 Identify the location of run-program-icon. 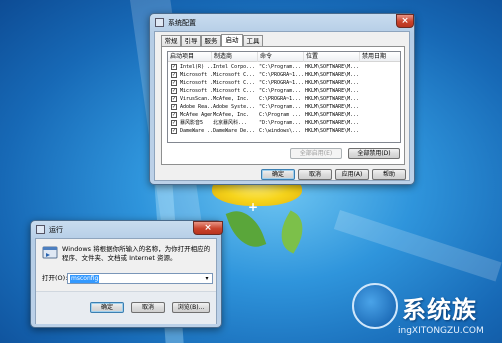
(50, 253).